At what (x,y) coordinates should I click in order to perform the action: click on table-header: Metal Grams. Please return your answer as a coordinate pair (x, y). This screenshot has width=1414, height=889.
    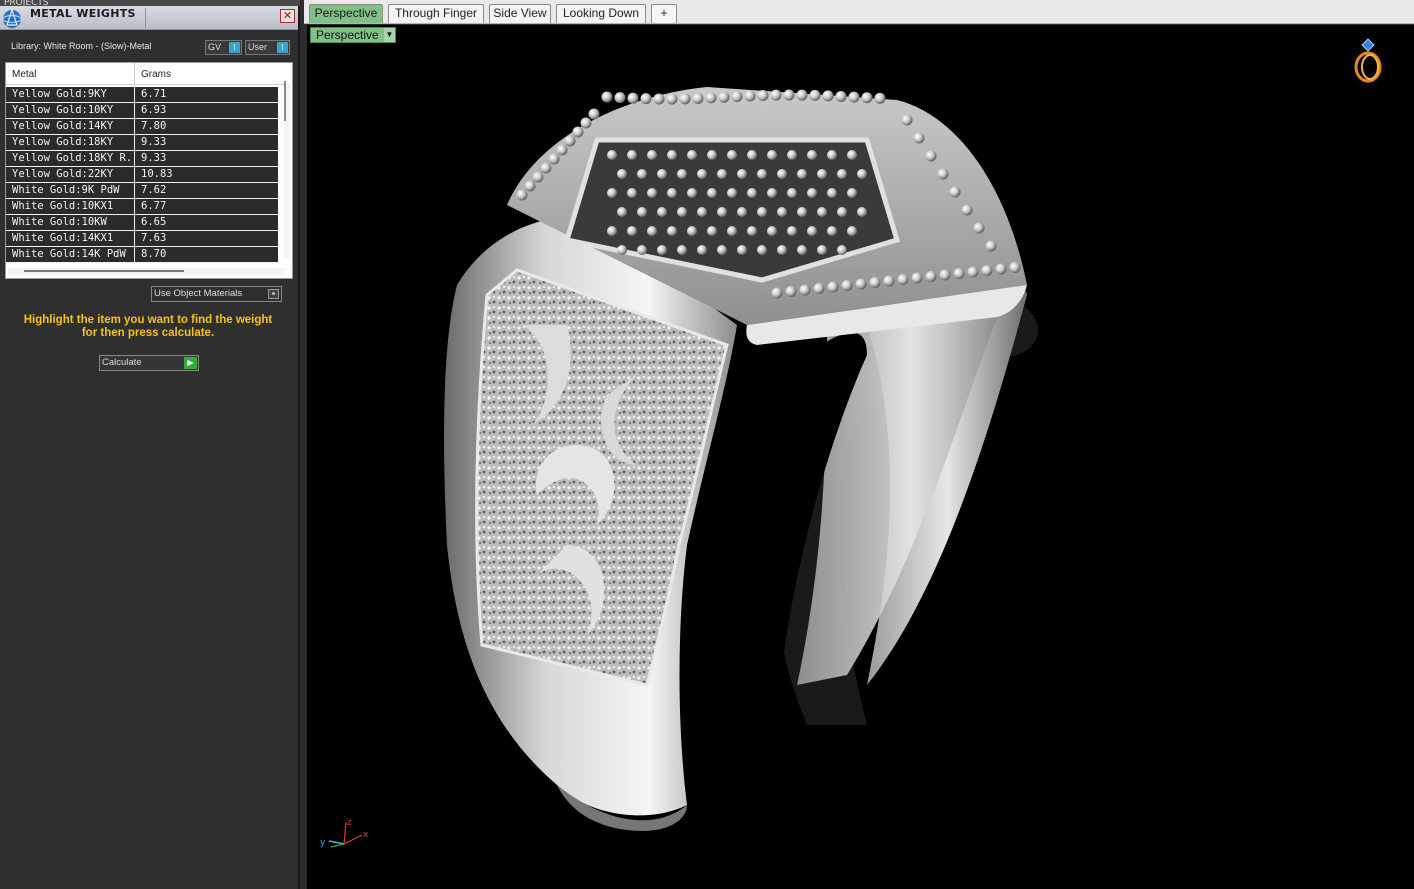
    Looking at the image, I should click on (145, 74).